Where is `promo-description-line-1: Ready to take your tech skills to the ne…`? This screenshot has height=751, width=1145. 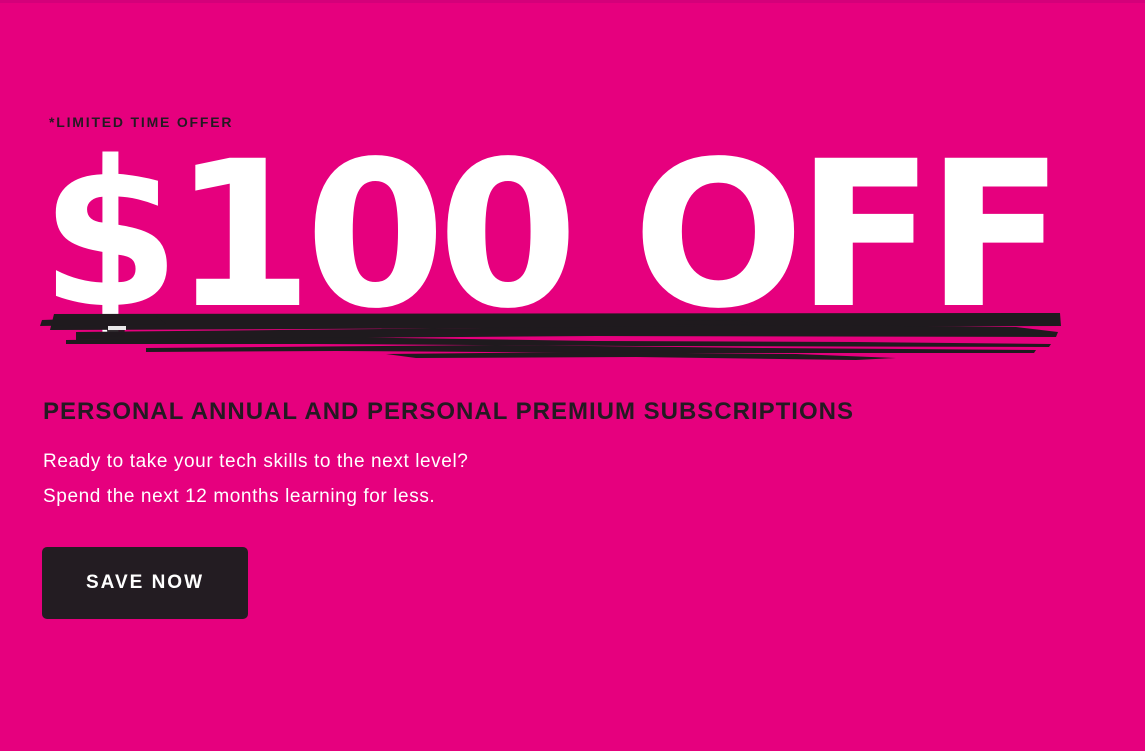 promo-description-line-1: Ready to take your tech skills to the ne… is located at coordinates (256, 461).